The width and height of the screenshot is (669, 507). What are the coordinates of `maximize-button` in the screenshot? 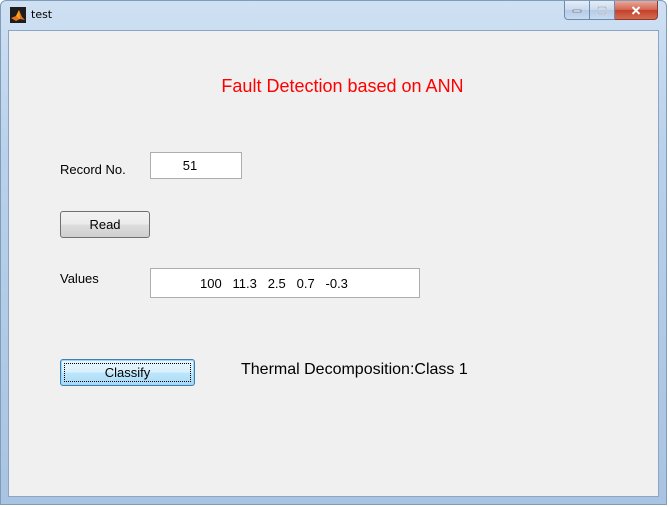 It's located at (602, 10).